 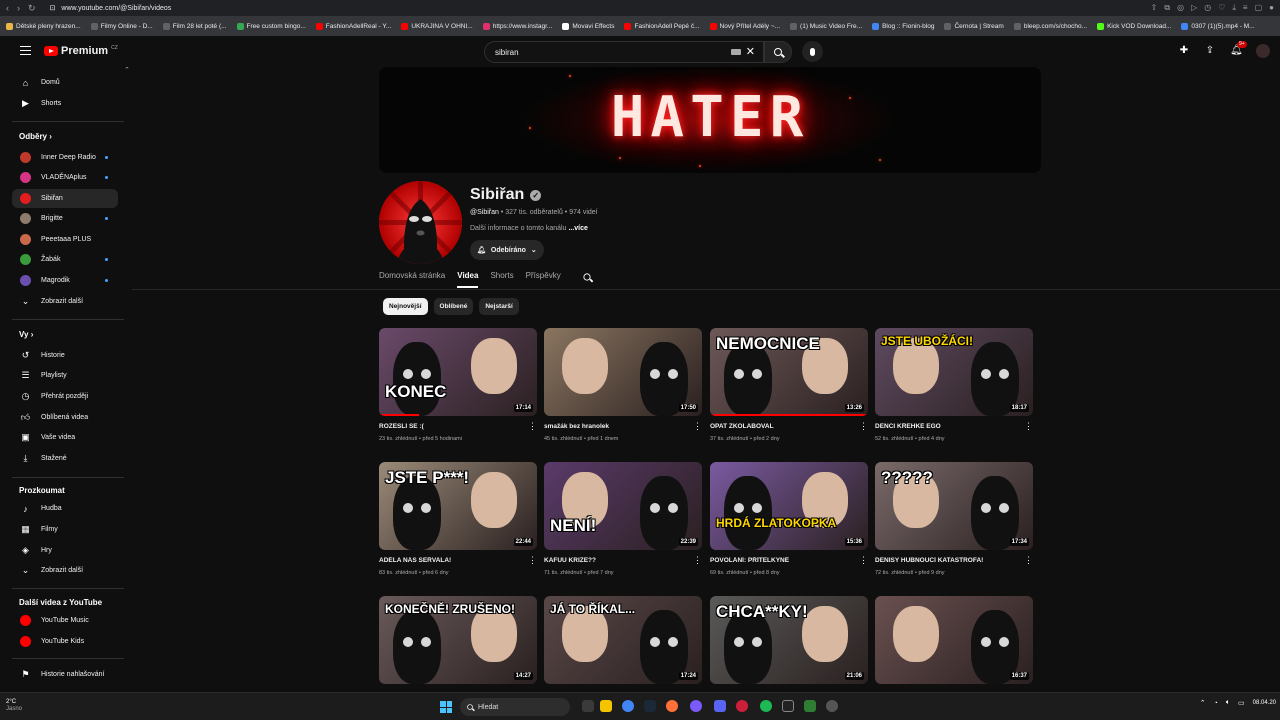 I want to click on sidebar-show-more-explore: ⌄ Zobrazit další, so click(x=65, y=570).